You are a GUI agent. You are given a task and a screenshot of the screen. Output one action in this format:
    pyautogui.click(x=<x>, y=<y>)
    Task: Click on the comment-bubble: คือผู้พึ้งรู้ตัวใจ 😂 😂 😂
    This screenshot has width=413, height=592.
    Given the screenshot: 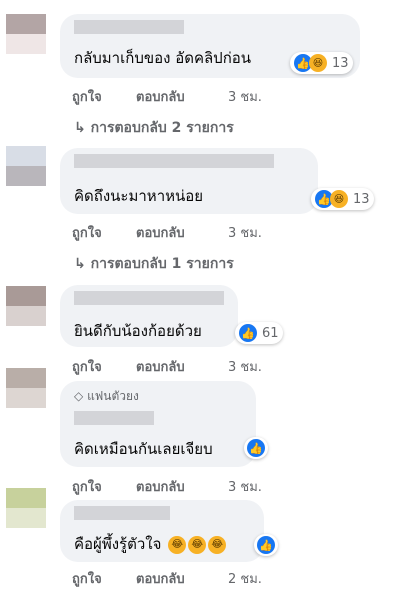 What is the action you would take?
    pyautogui.click(x=162, y=531)
    